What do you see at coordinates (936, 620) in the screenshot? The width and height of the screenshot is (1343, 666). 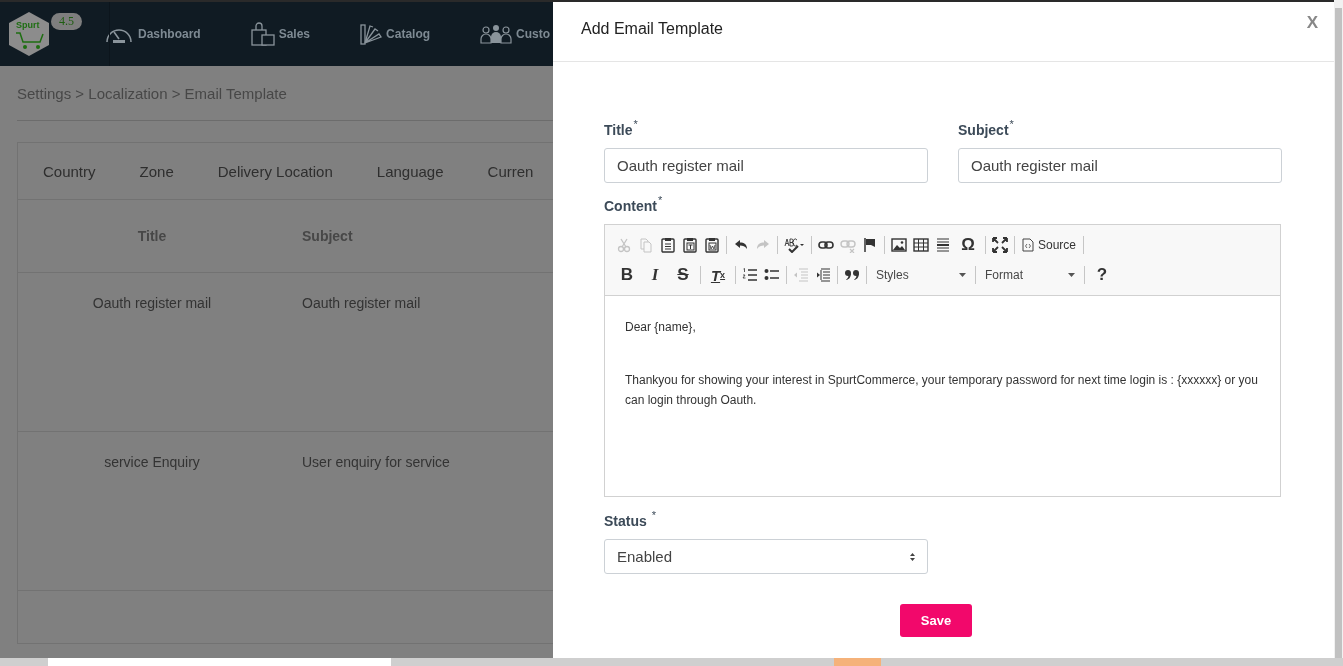 I see `save-button: Save` at bounding box center [936, 620].